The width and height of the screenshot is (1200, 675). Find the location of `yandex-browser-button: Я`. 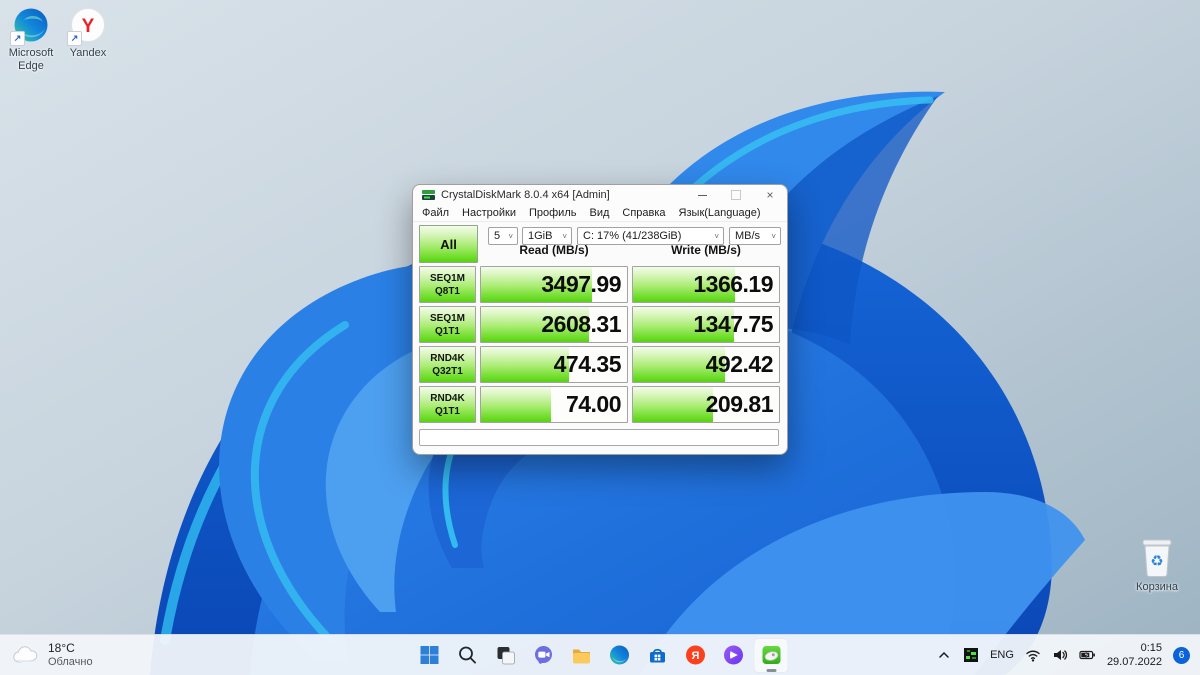

yandex-browser-button: Я is located at coordinates (695, 655).